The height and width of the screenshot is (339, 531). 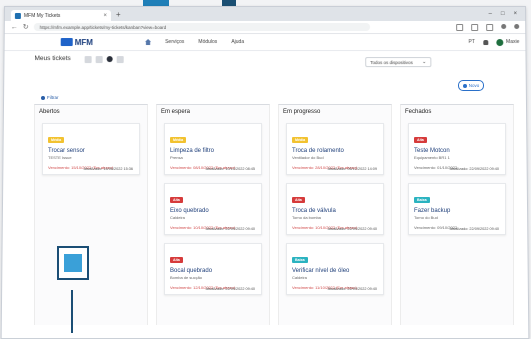 I want to click on maximize-icon: □, so click(x=503, y=14).